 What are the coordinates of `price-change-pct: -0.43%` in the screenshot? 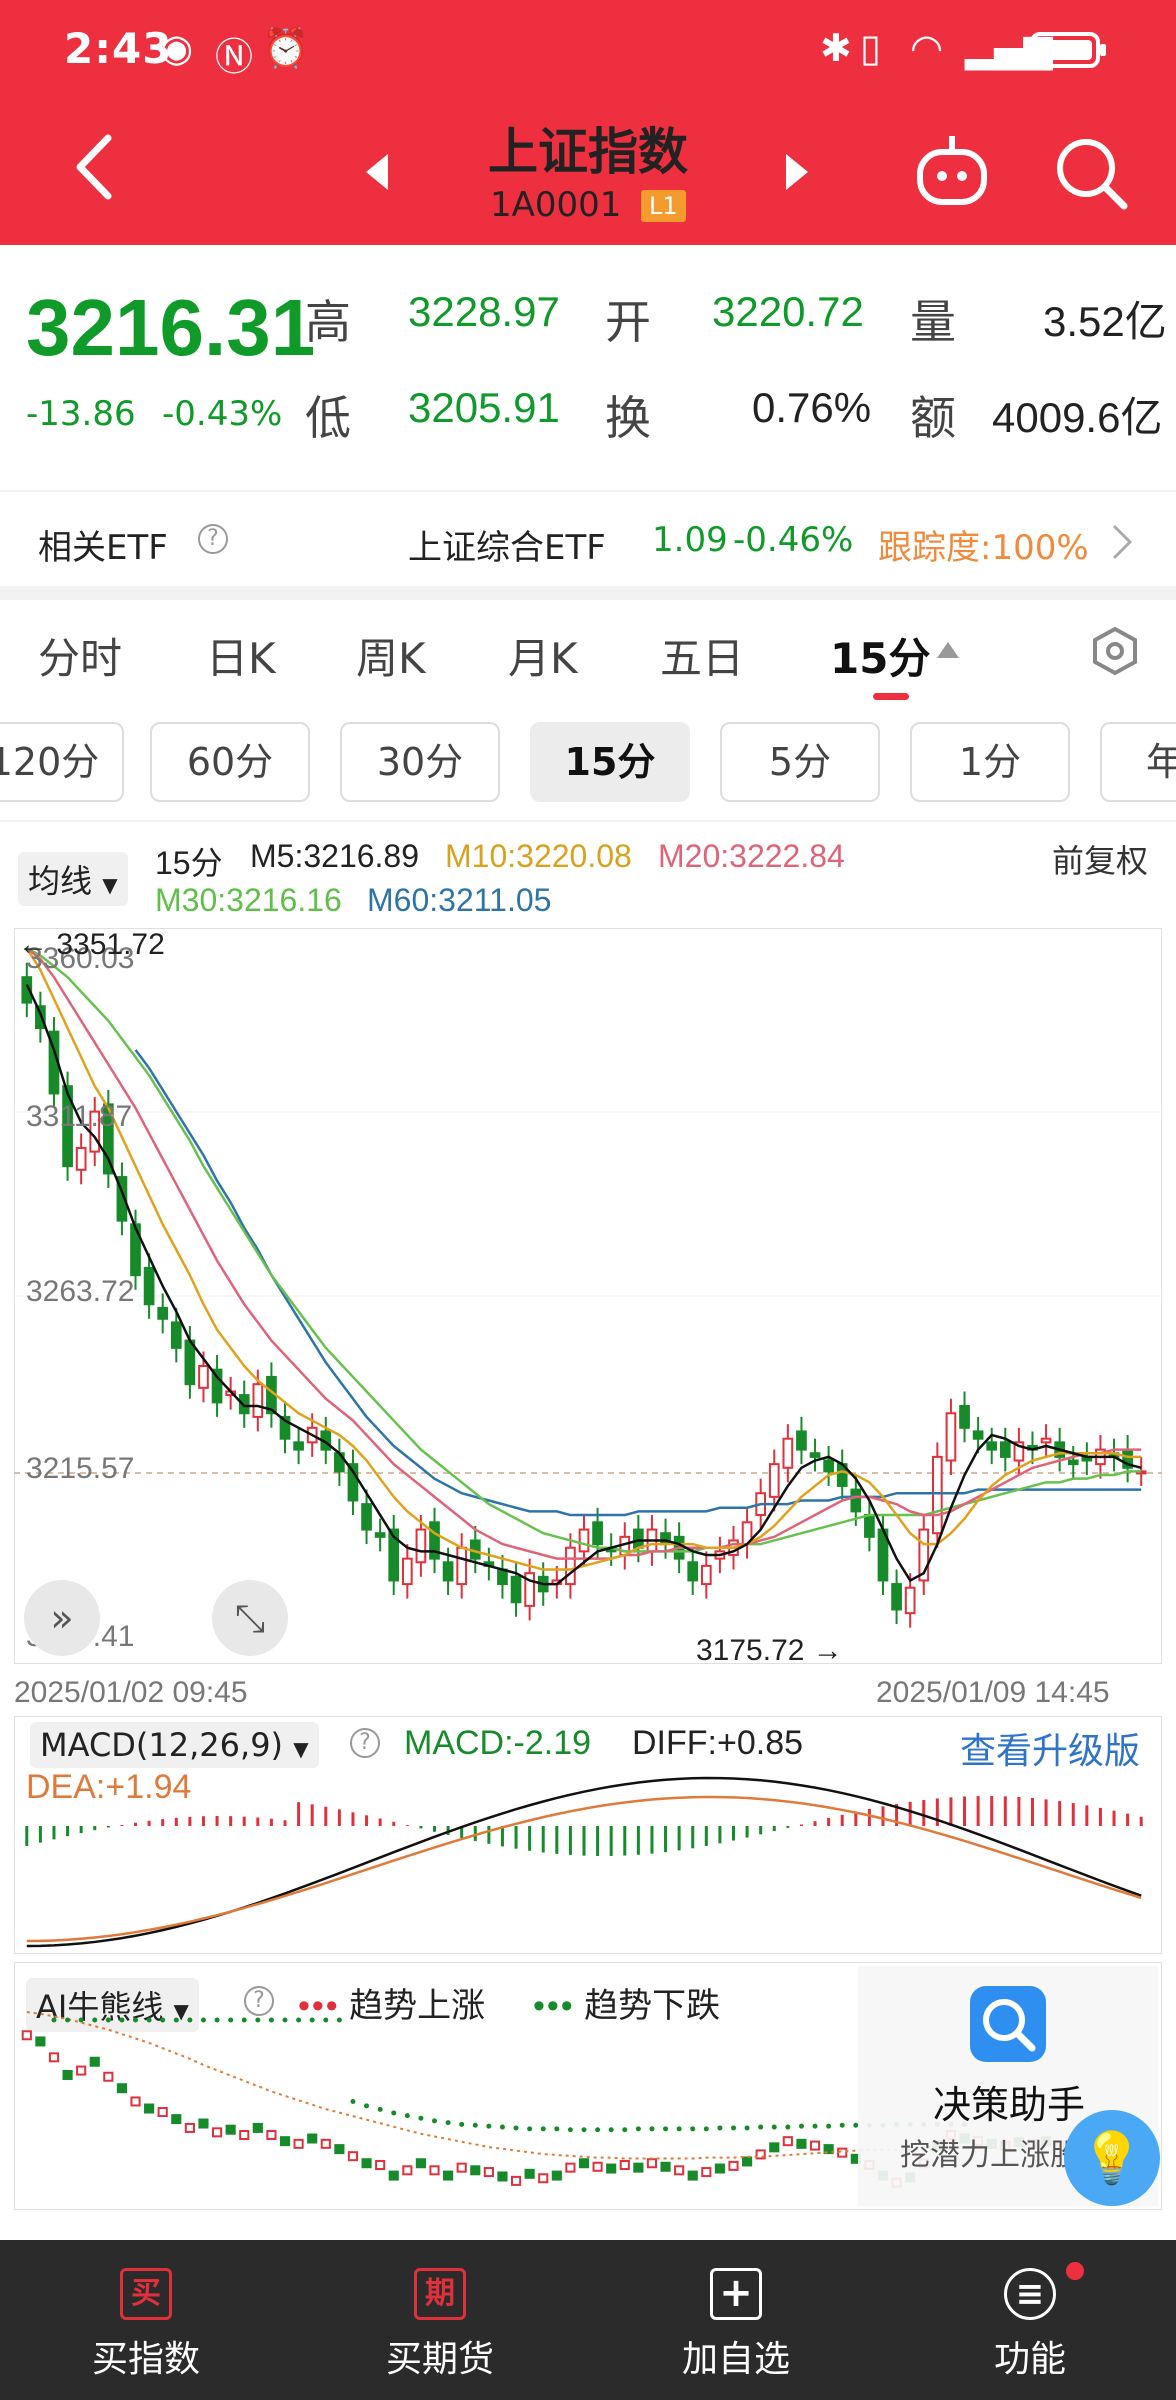 It's located at (222, 414).